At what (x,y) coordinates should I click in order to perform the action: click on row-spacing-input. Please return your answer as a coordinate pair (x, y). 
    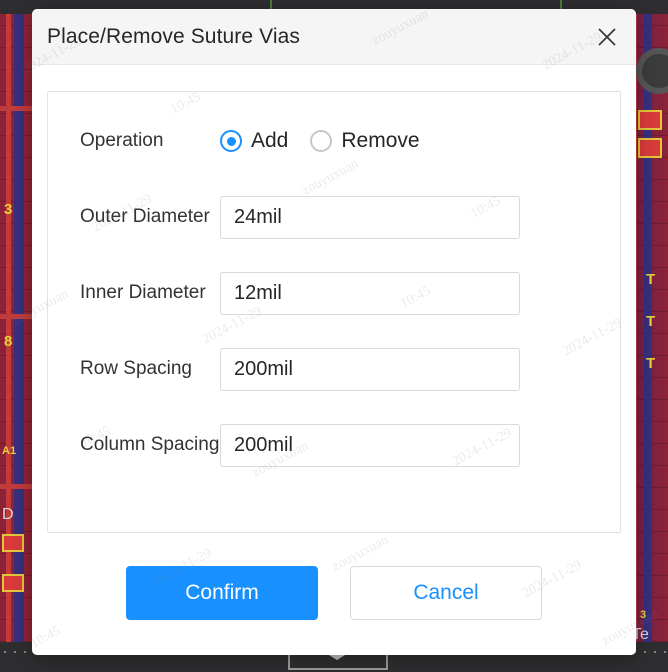
    Looking at the image, I should click on (370, 369).